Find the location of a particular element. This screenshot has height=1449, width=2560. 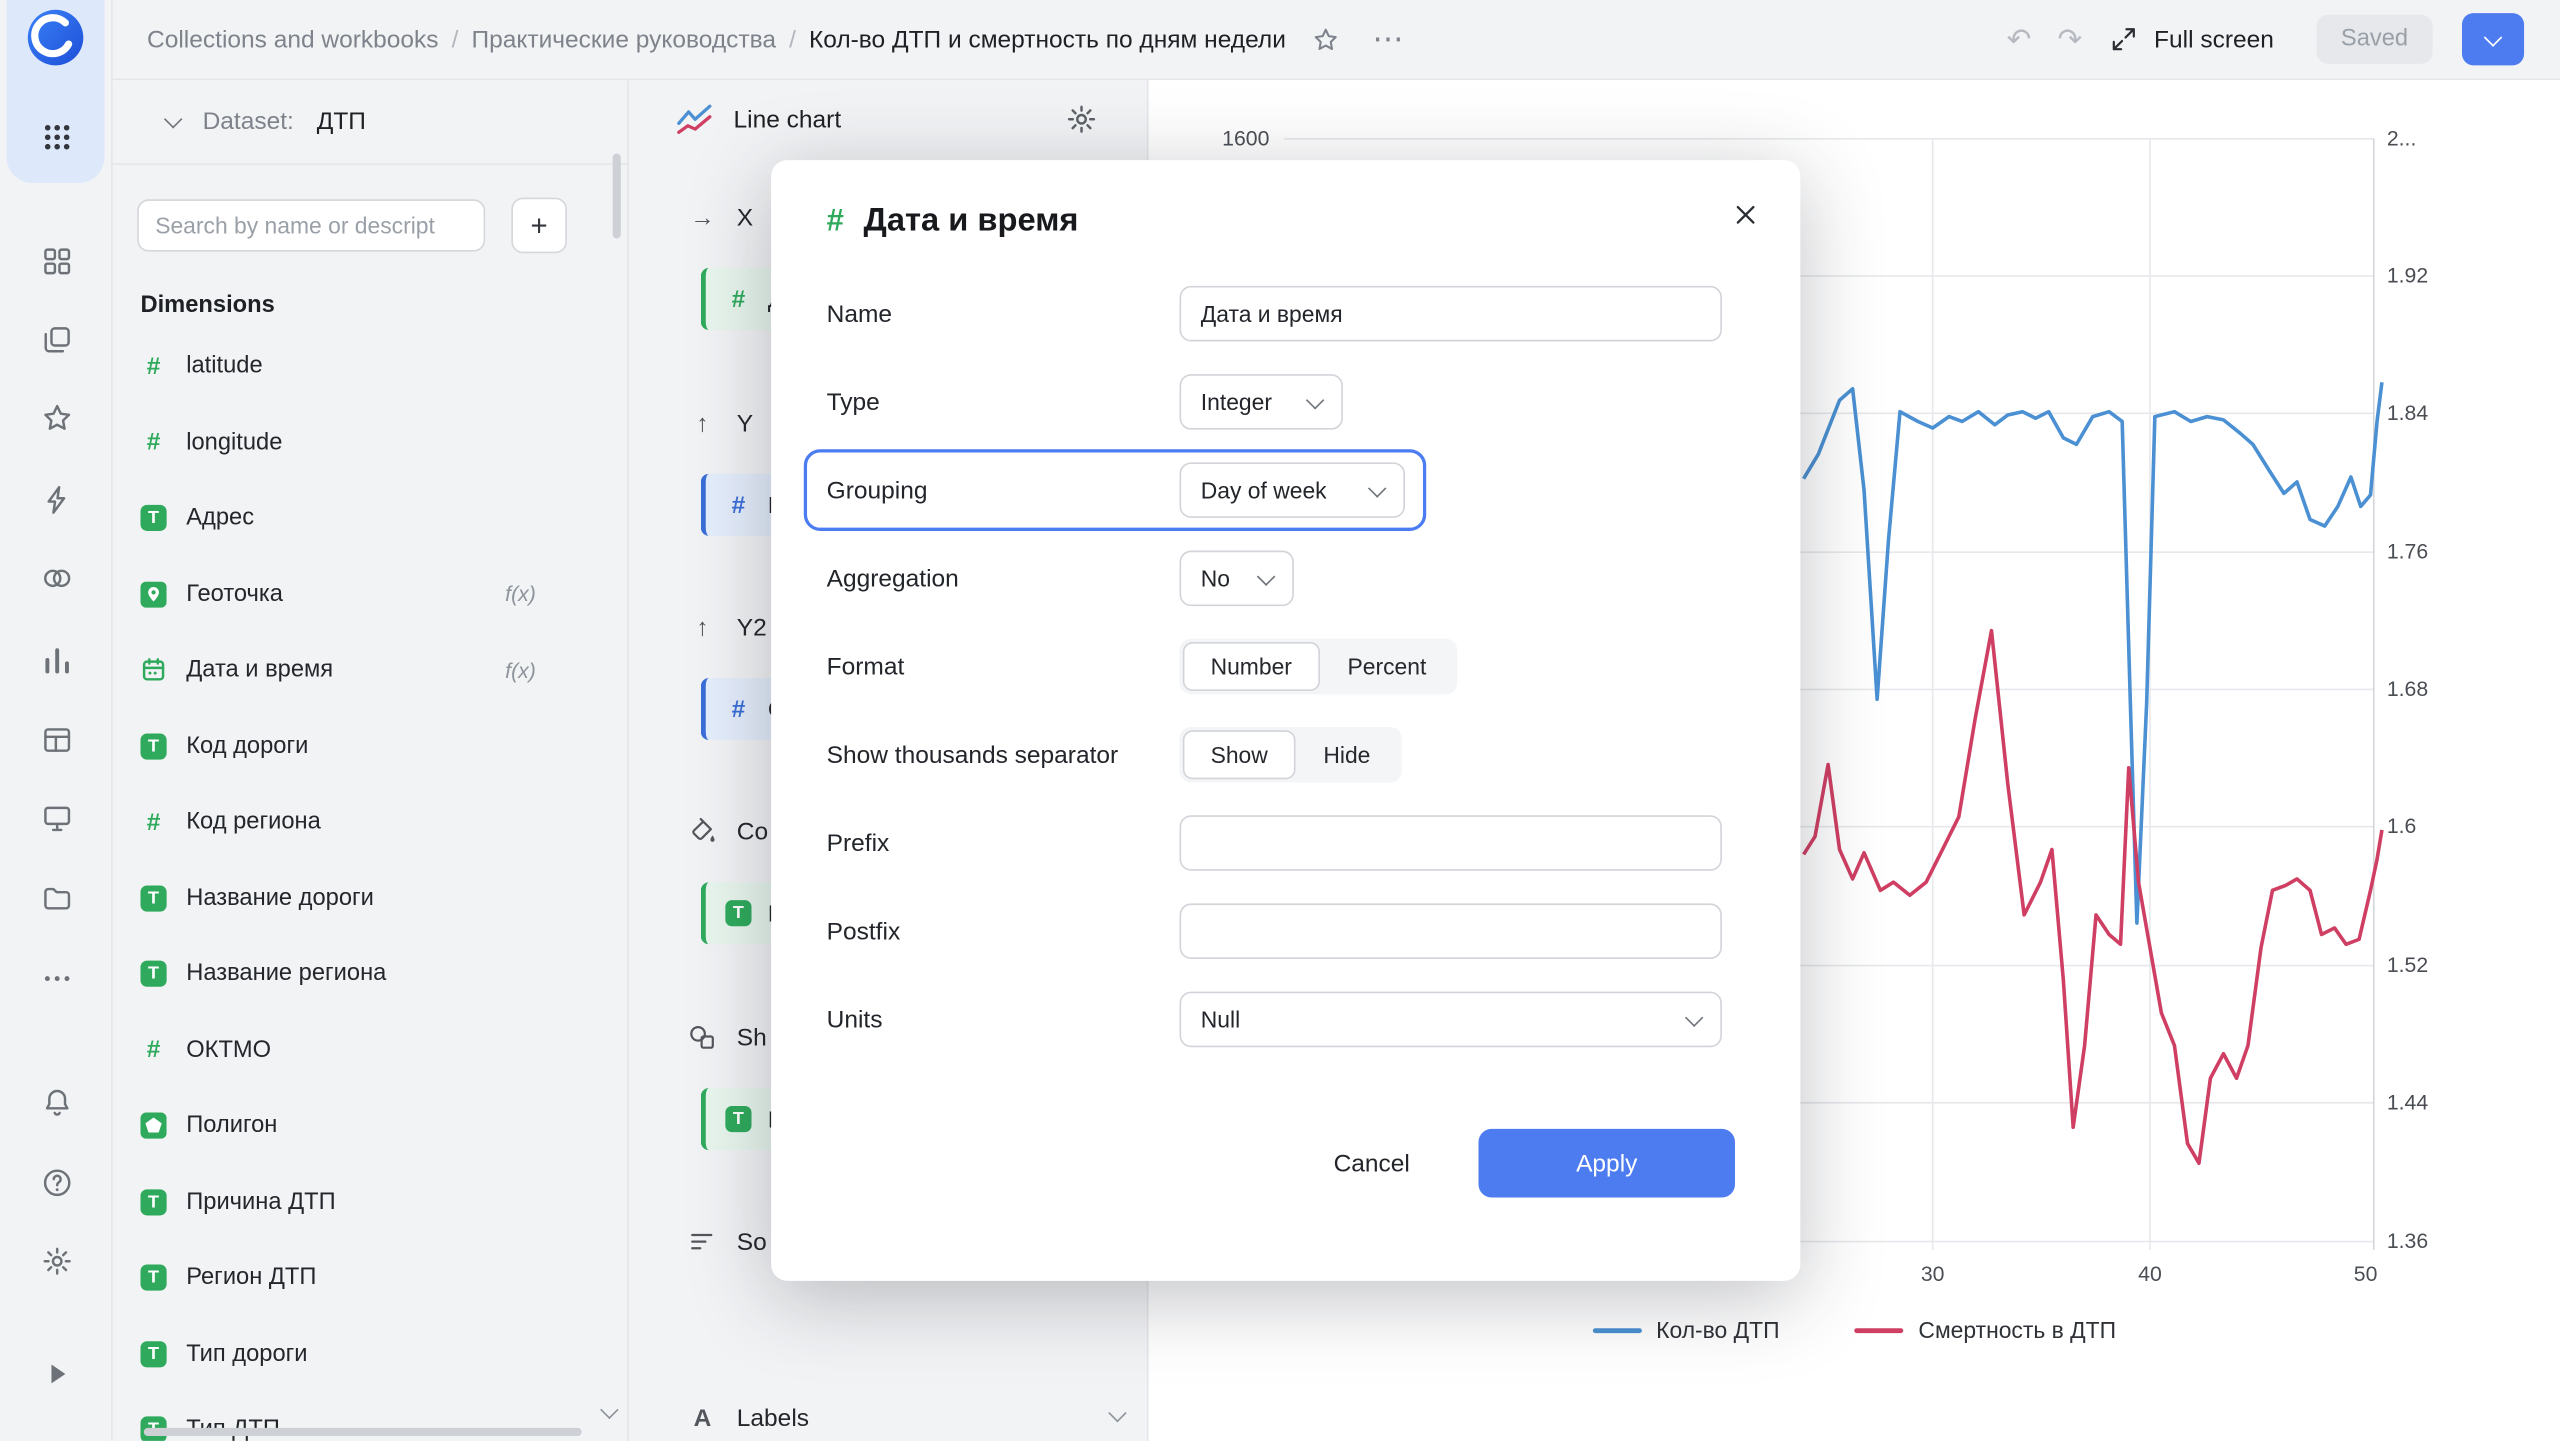

right-axis-tick: 1.6 is located at coordinates (2401, 826).